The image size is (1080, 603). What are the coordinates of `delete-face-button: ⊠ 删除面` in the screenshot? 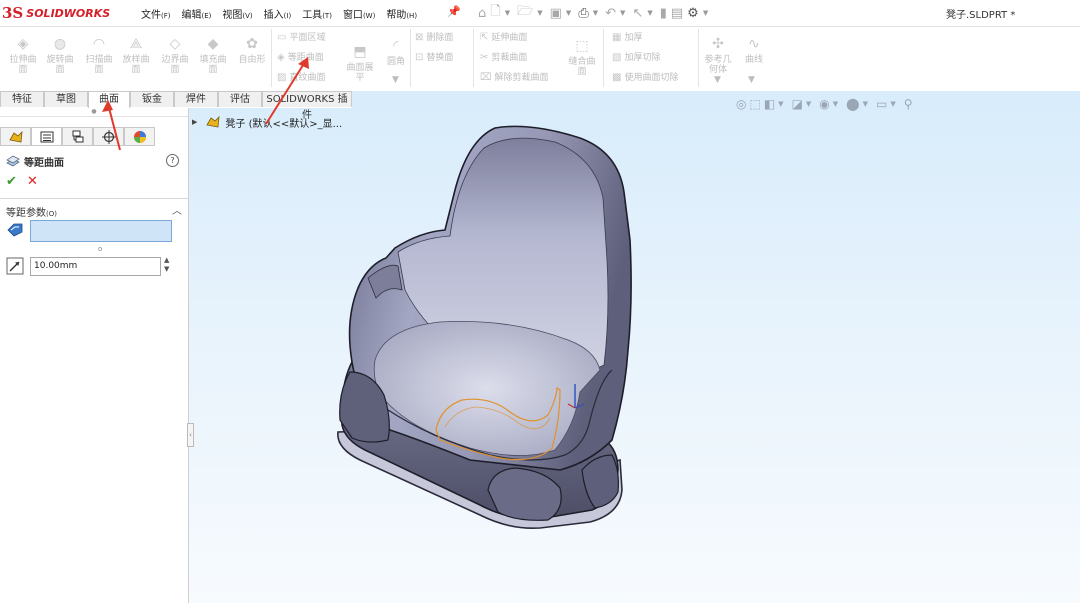 It's located at (434, 38).